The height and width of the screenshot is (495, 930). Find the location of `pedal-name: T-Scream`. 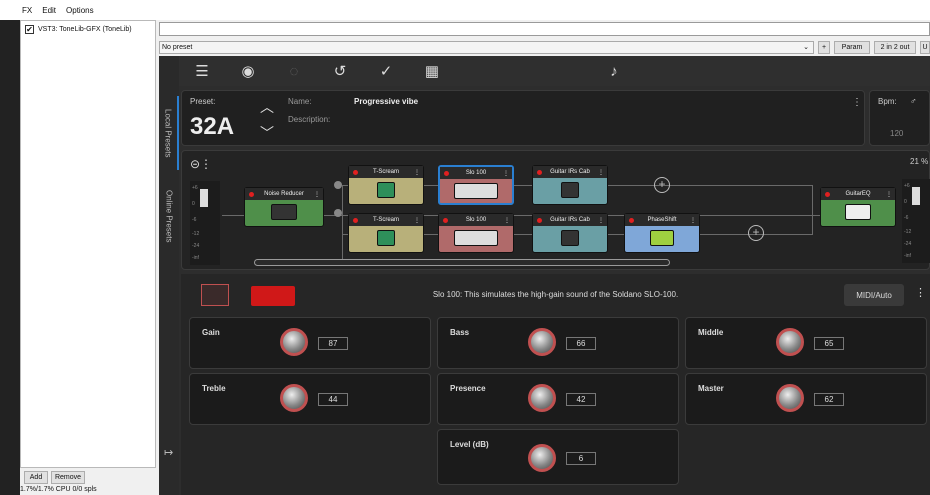

pedal-name: T-Scream is located at coordinates (385, 172).